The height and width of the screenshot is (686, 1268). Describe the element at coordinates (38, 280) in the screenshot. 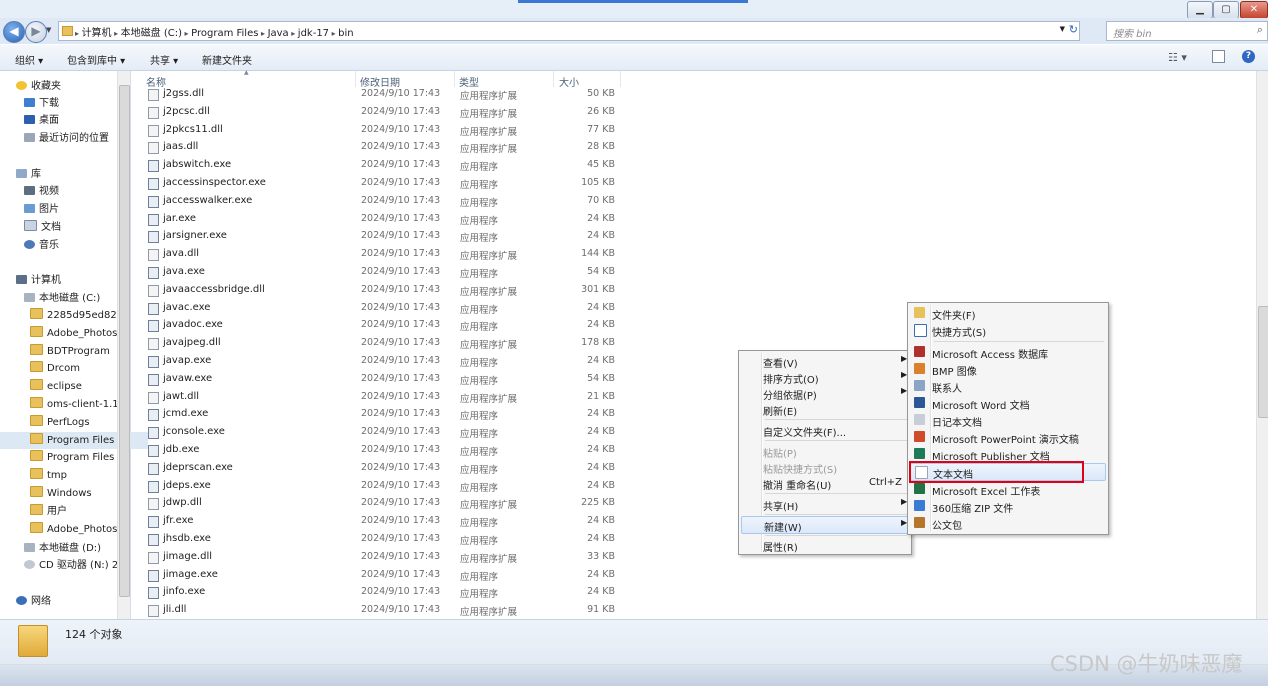

I see `nav-computer: 计算机` at that location.